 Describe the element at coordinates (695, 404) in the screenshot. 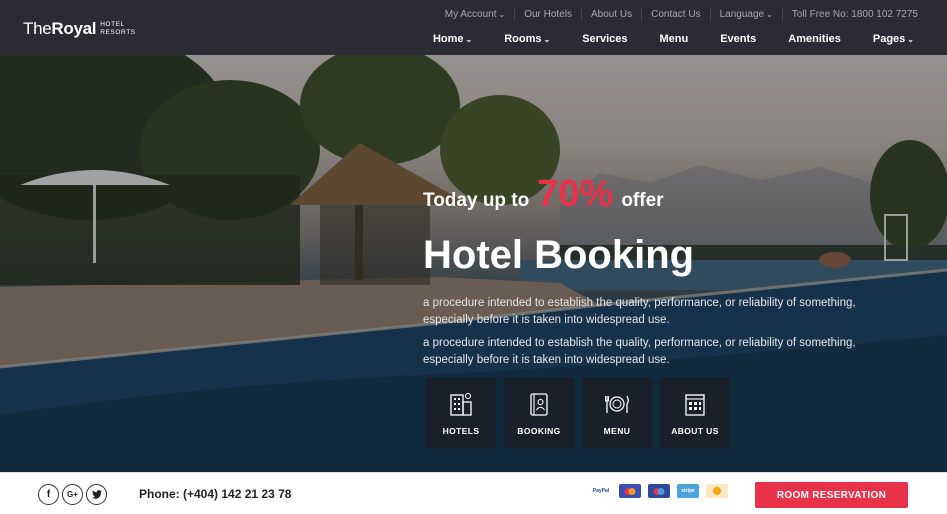

I see `building-info-icon` at that location.